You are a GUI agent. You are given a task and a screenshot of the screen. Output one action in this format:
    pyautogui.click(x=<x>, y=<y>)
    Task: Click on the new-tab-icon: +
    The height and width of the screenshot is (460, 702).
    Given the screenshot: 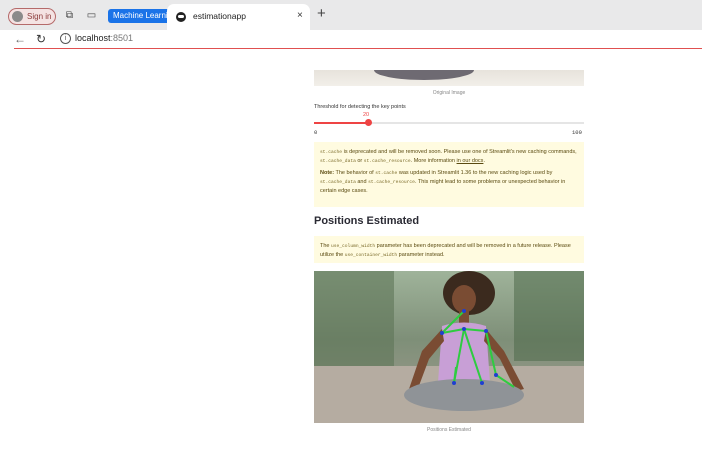 What is the action you would take?
    pyautogui.click(x=321, y=13)
    